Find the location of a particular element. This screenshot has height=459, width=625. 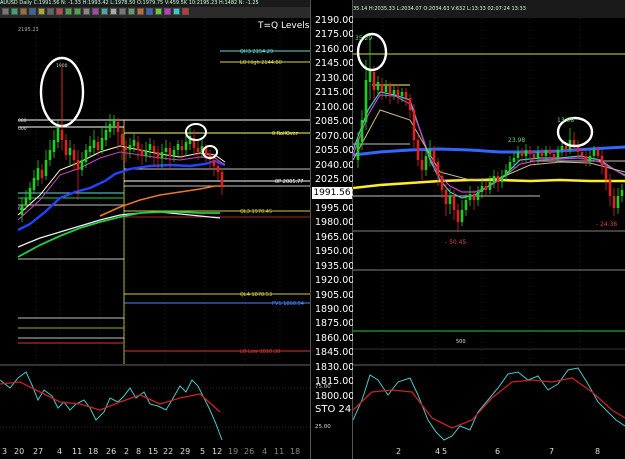

current-price-value: 1991.56 is located at coordinates (332, 193).